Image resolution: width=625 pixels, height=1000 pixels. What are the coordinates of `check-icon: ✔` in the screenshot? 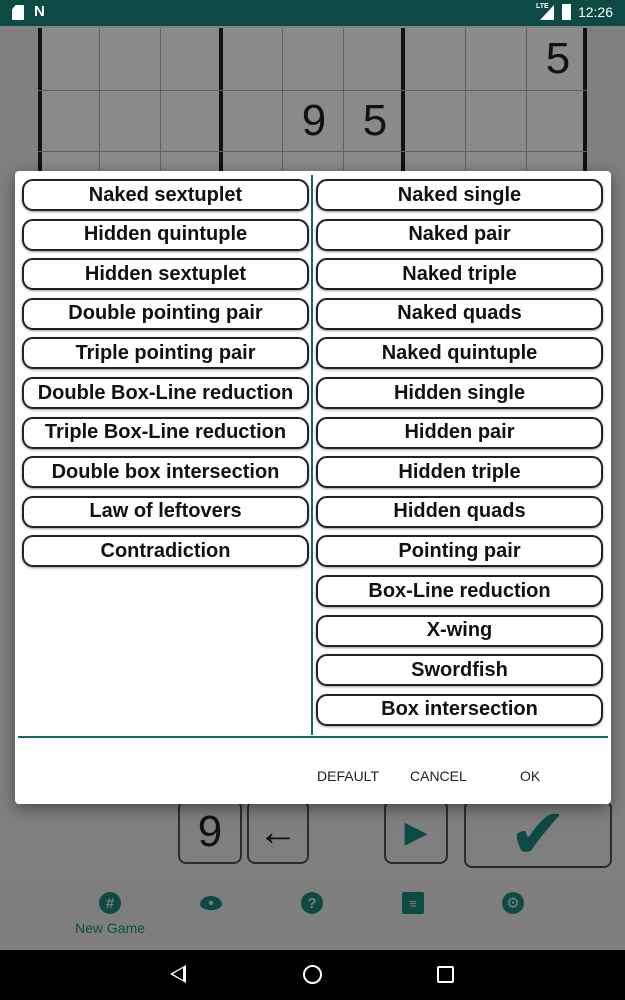 It's located at (538, 834).